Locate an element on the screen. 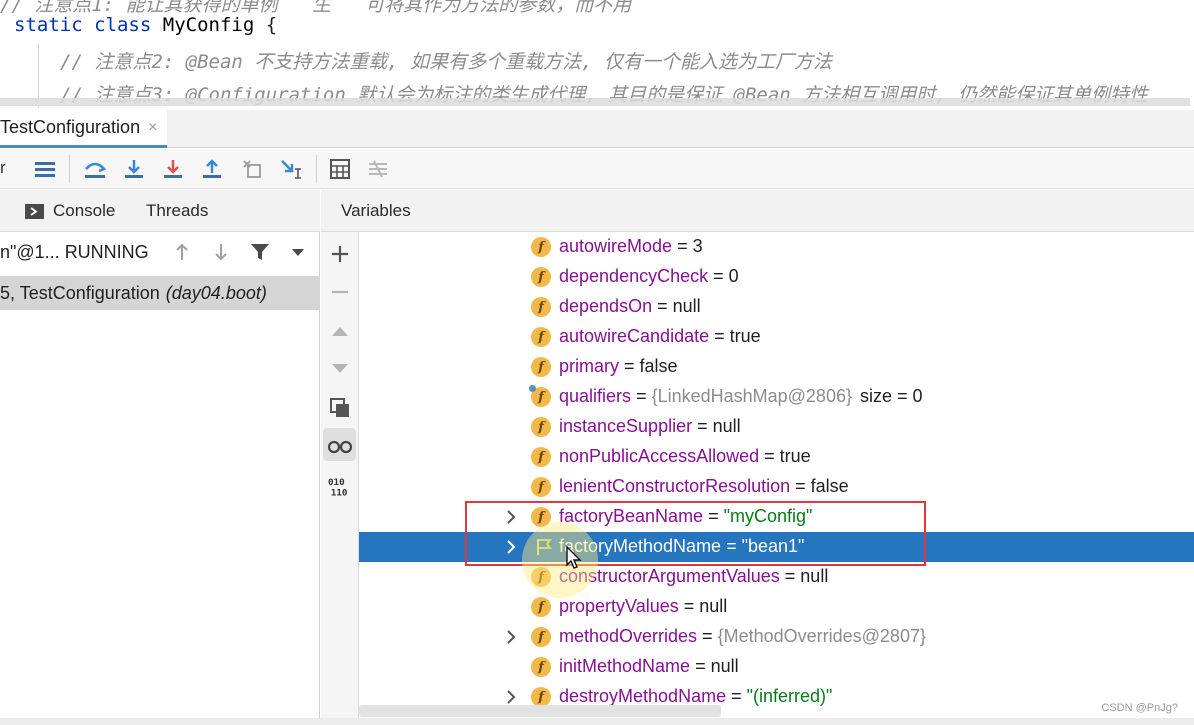 This screenshot has height=725, width=1194. tab-console: Console is located at coordinates (70, 211).